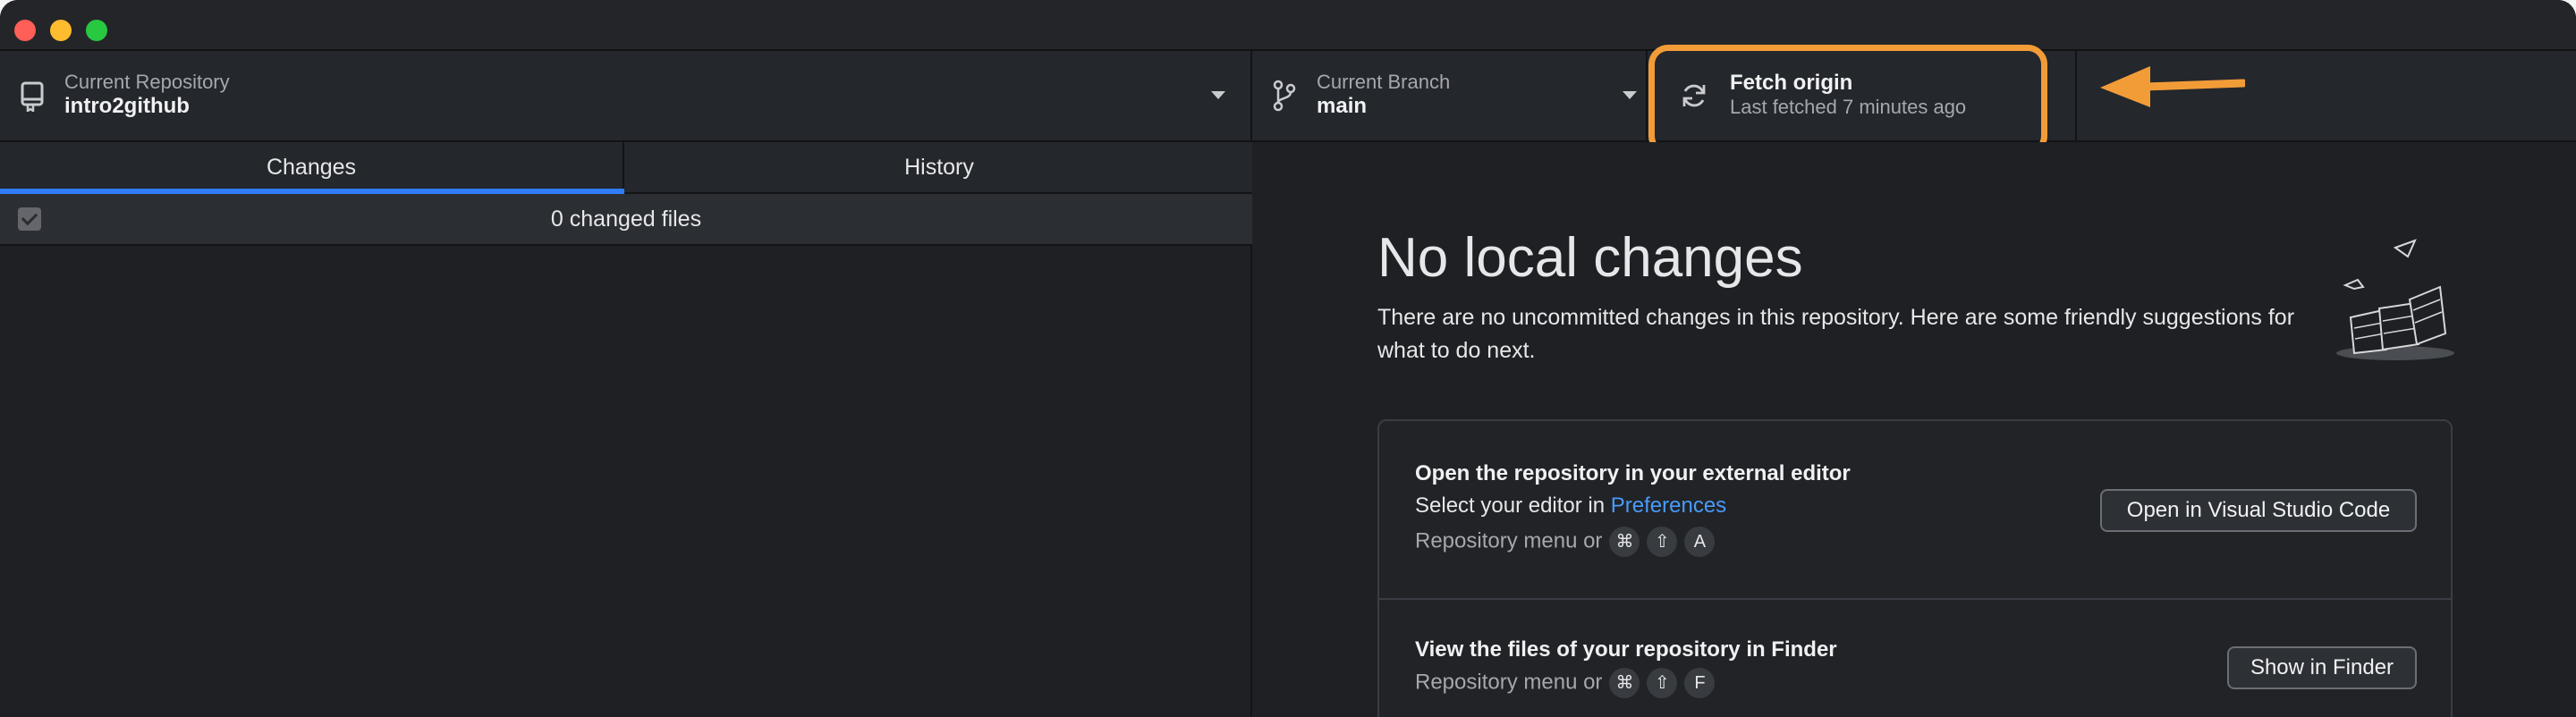  I want to click on tab-history: History, so click(939, 167).